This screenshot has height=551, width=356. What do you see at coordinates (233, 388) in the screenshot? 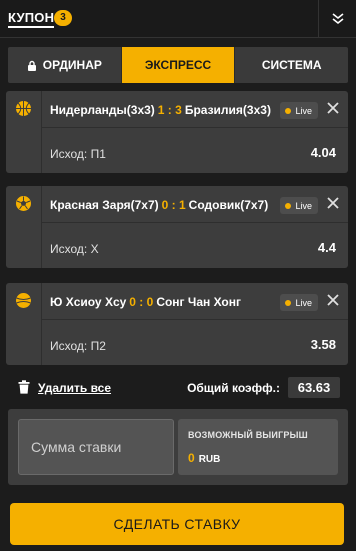
I see `total-odds-label: Общий коэфф.:` at bounding box center [233, 388].